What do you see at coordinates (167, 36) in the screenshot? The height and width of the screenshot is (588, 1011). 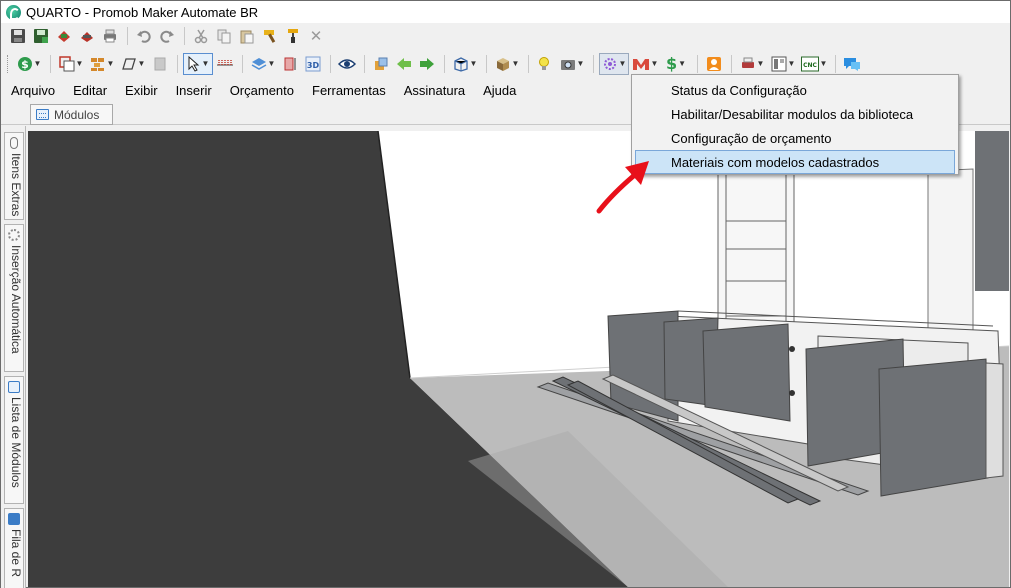 I see `redo-icon` at bounding box center [167, 36].